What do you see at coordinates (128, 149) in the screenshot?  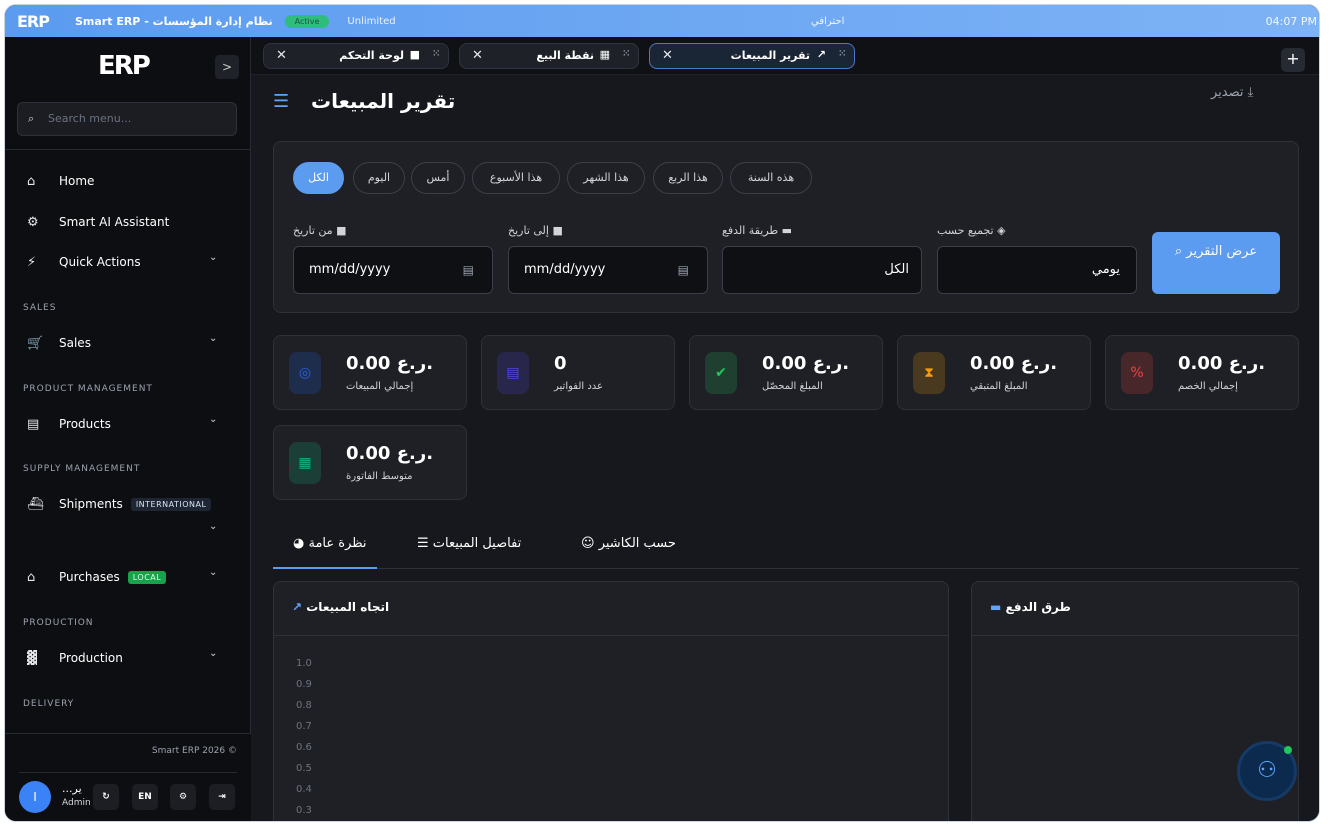 I see `divider` at bounding box center [128, 149].